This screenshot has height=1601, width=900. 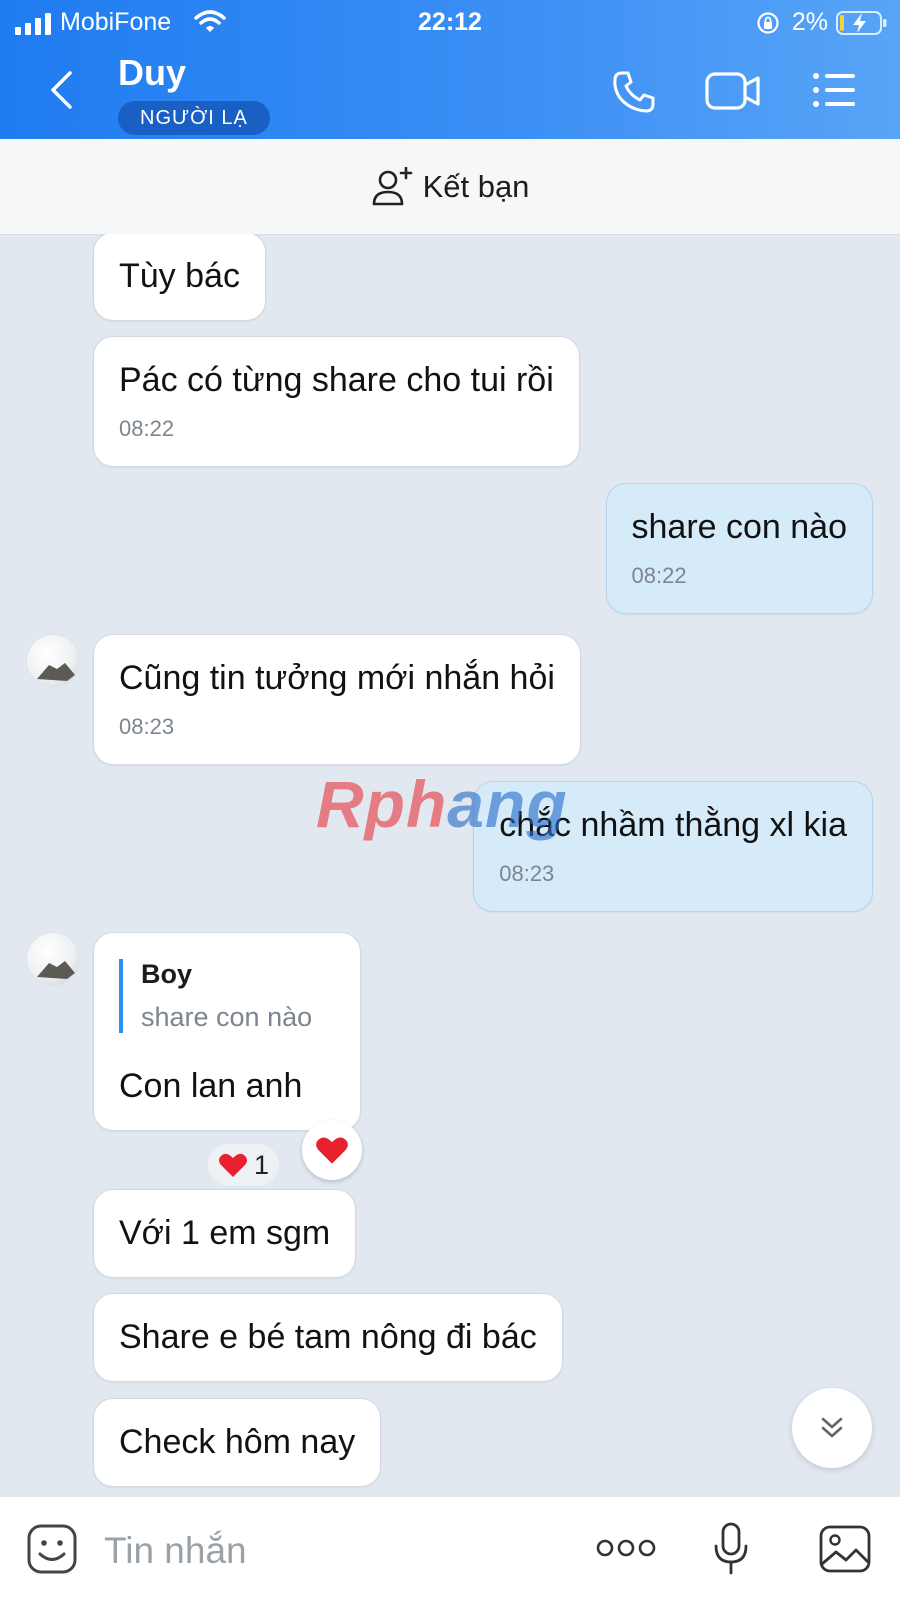 I want to click on scroll-to-bottom-button, so click(x=832, y=1428).